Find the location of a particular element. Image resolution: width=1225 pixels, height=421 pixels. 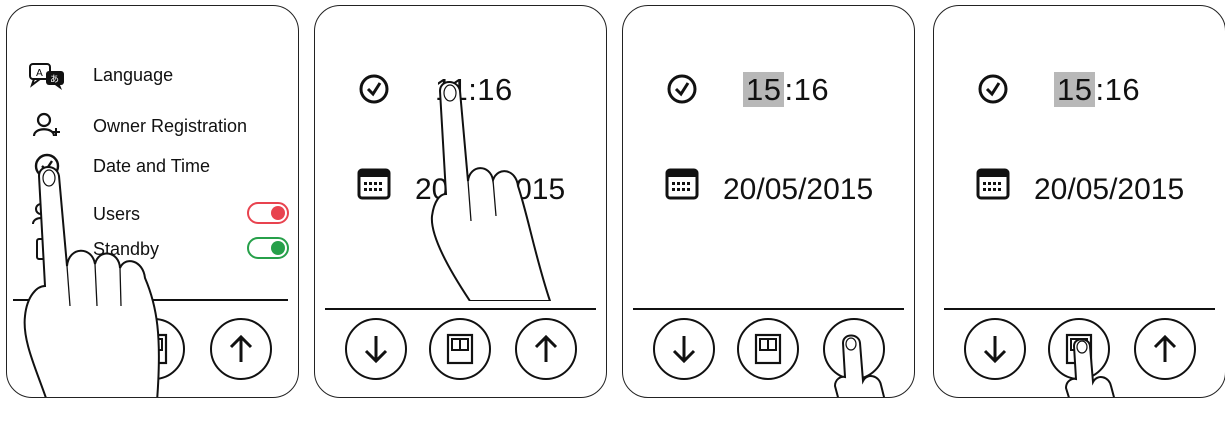

standby-icon is located at coordinates (47, 249).